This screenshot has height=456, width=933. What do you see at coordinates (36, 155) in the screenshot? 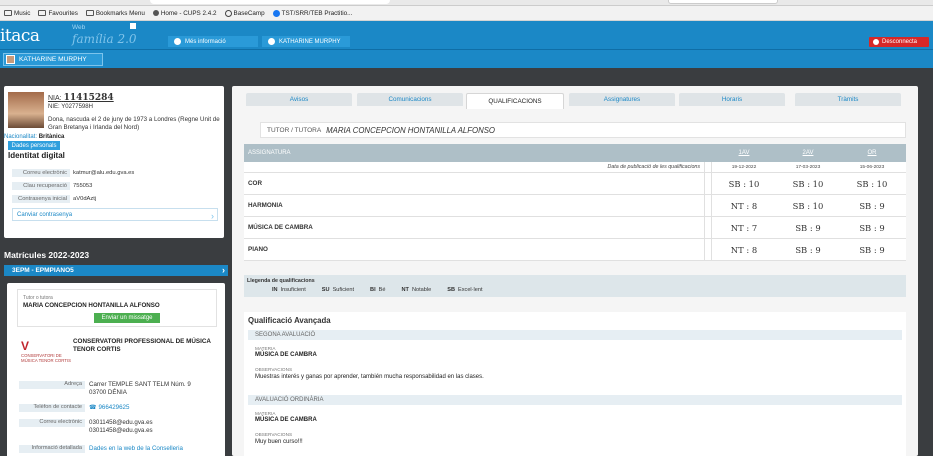
I see `digital-identity-title: Identitat digital` at bounding box center [36, 155].